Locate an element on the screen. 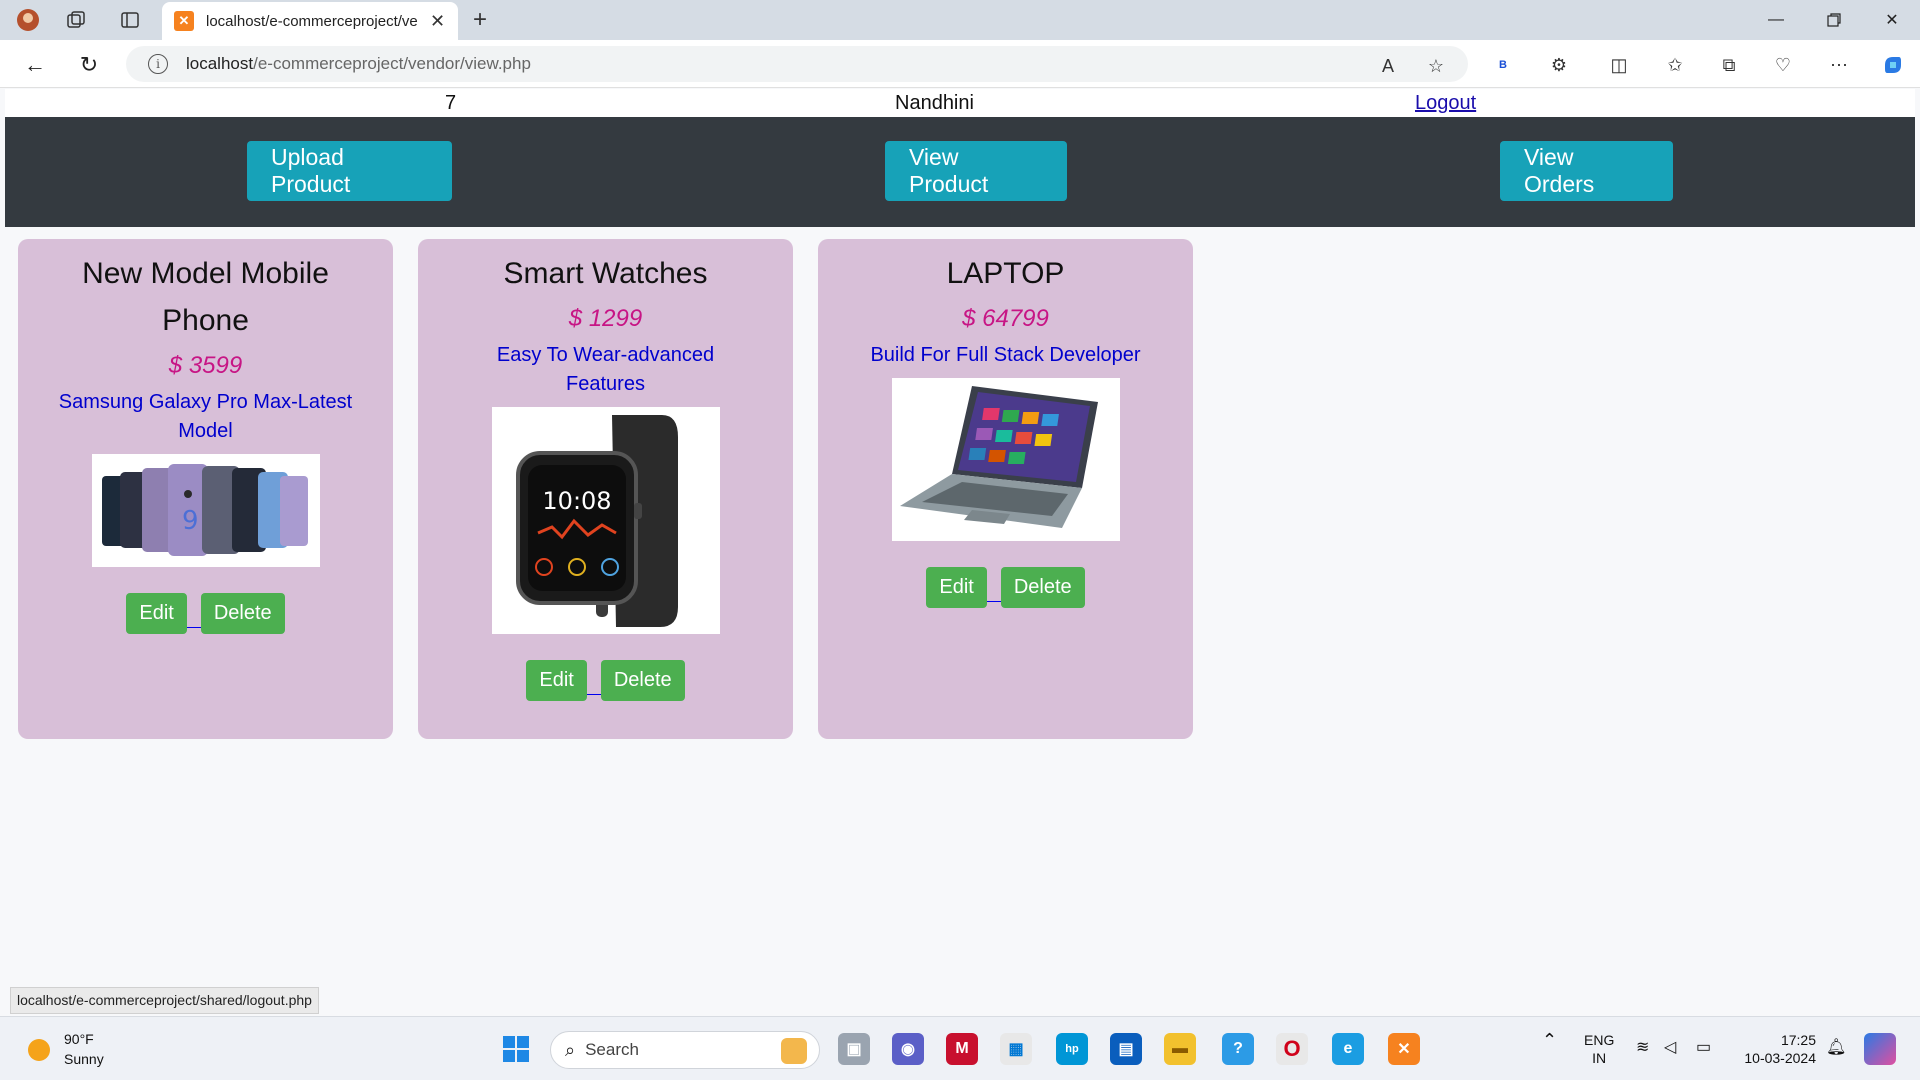 The image size is (1920, 1080). xampp-icon: ✕ is located at coordinates (1404, 1049).